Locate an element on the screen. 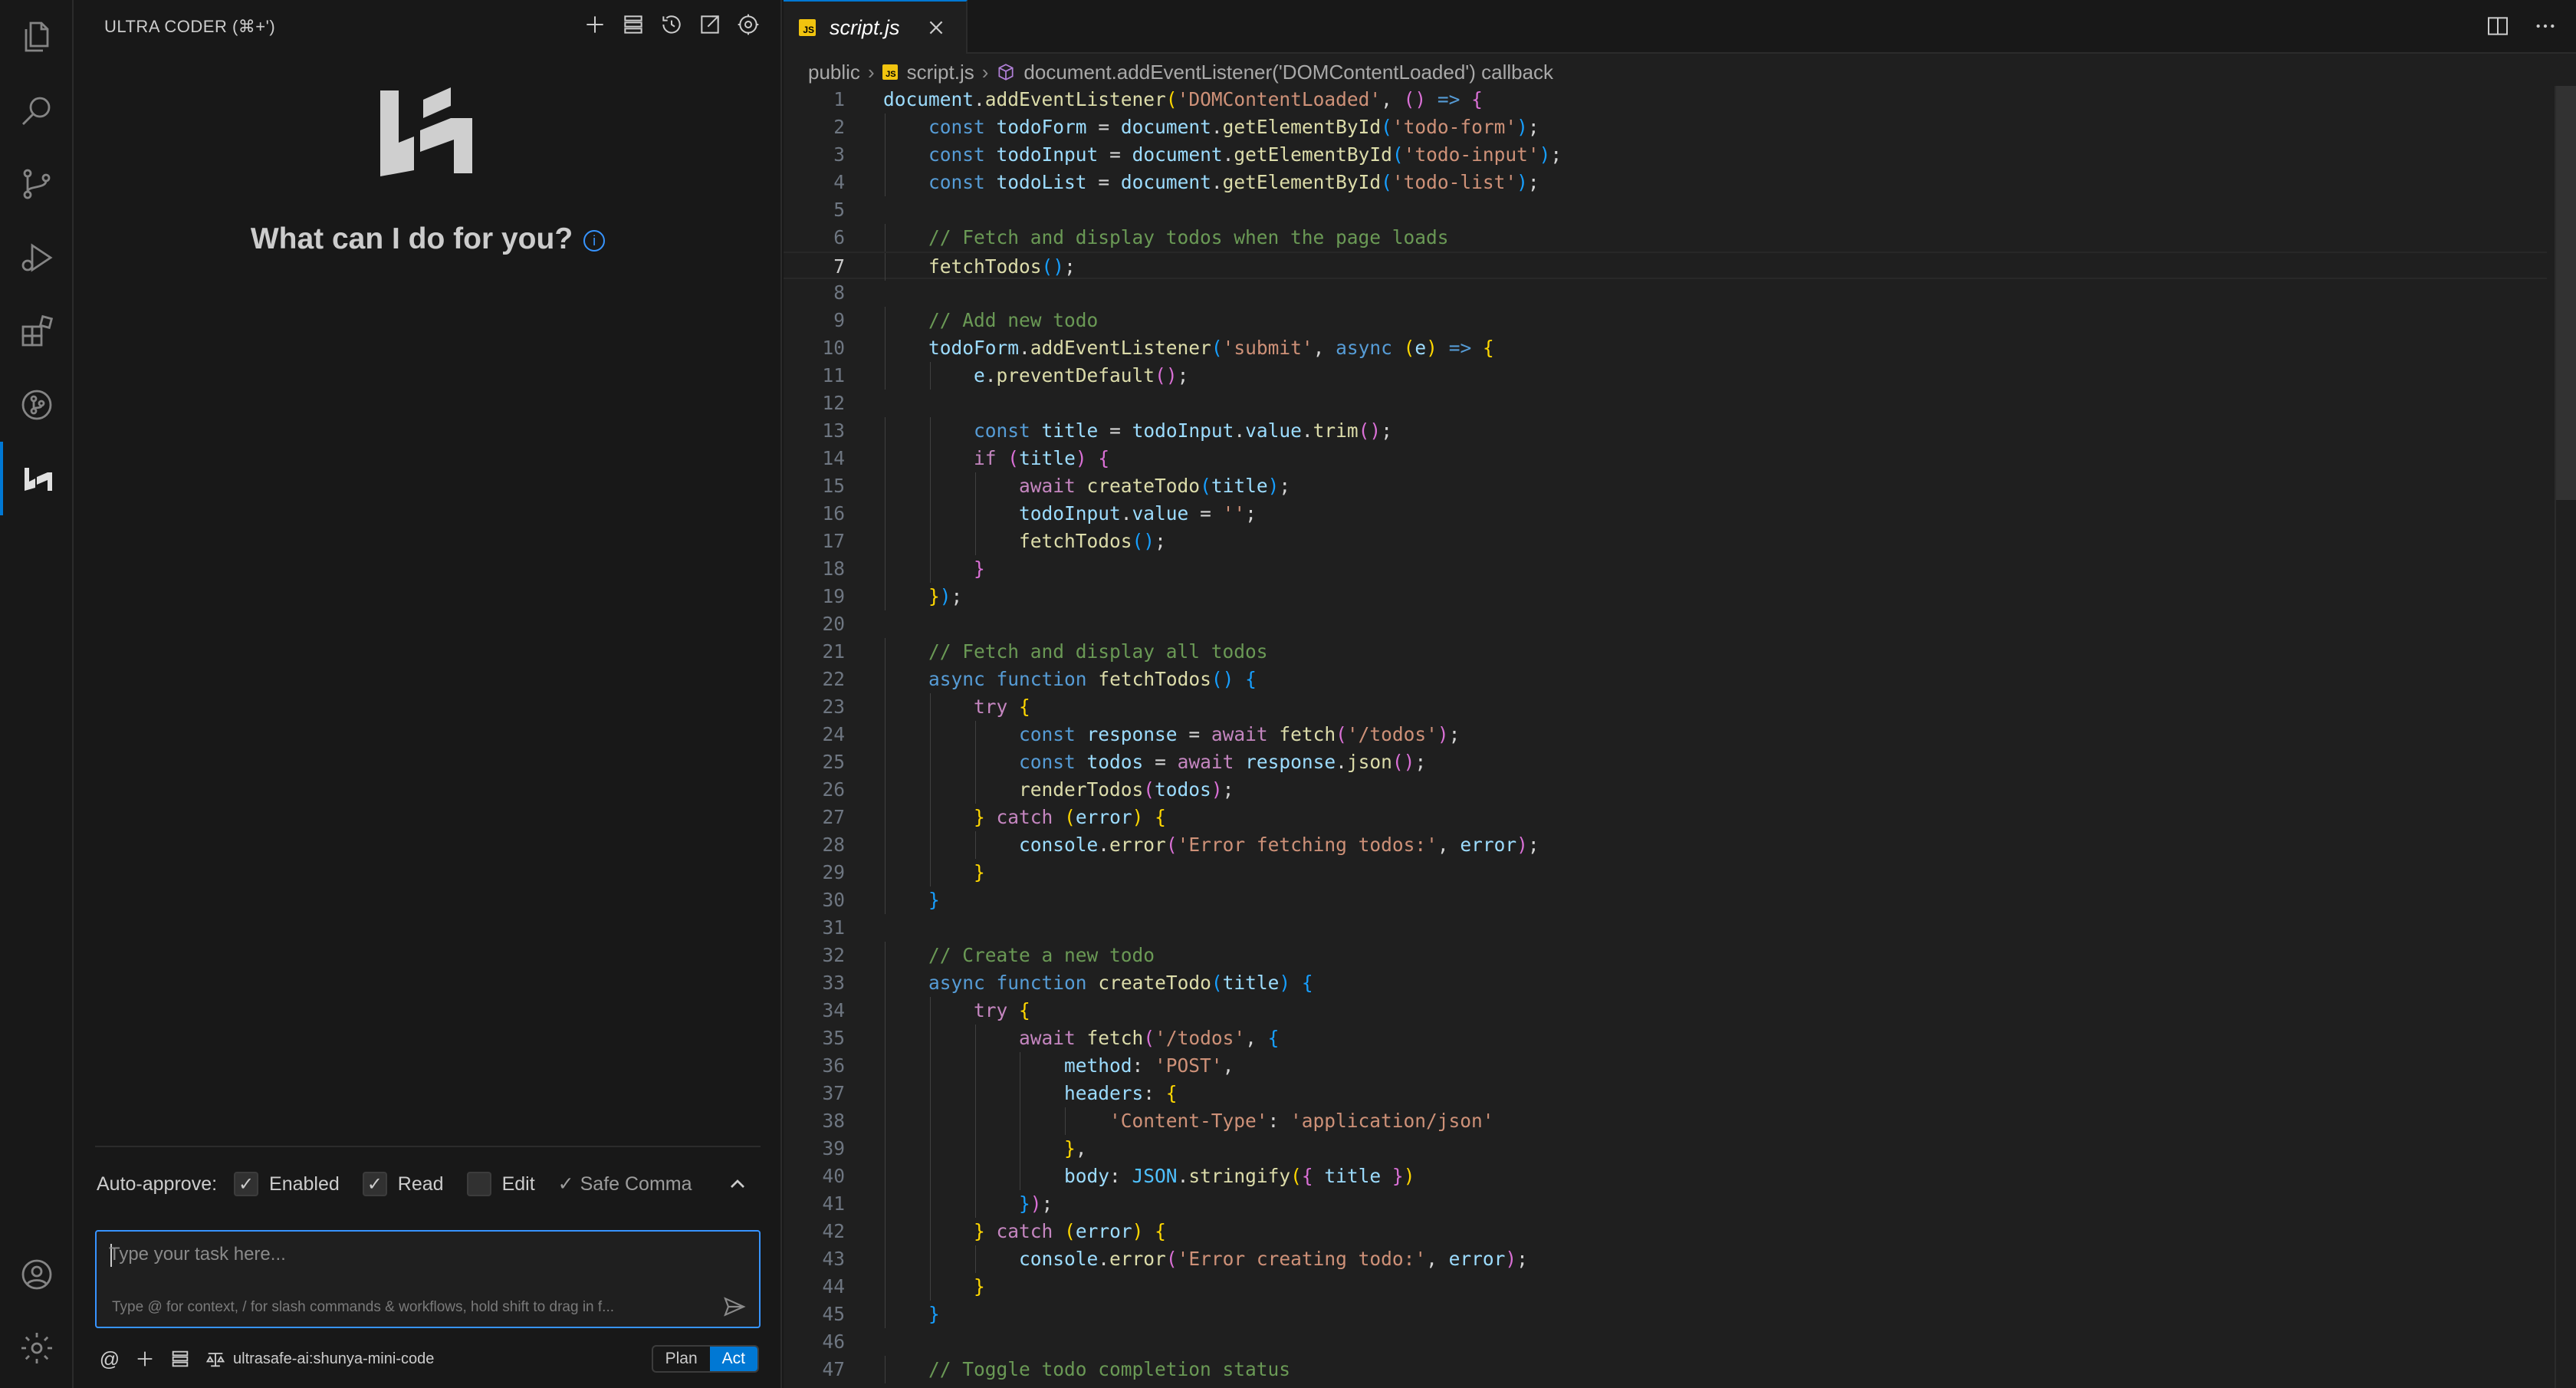 This screenshot has width=2576, height=1388. code-line: 7 fetchTodos(); is located at coordinates (1665, 266).